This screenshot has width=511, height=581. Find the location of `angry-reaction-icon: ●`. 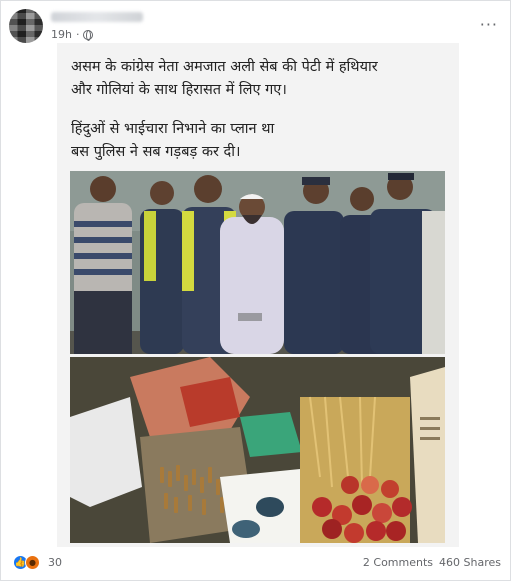

angry-reaction-icon: ● is located at coordinates (32, 562).